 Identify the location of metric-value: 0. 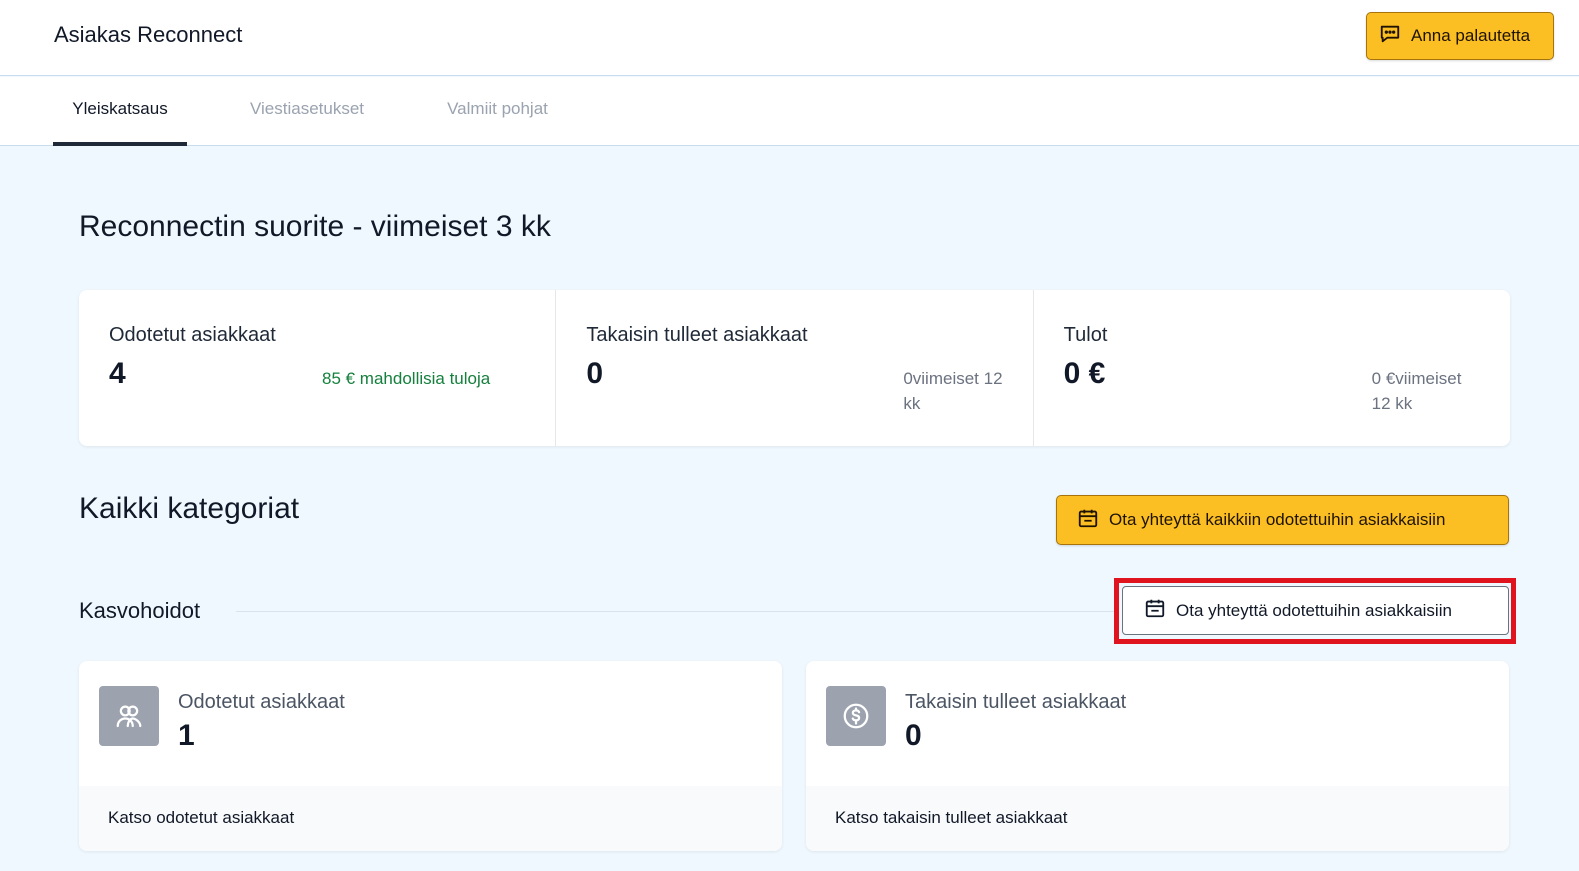
(913, 735).